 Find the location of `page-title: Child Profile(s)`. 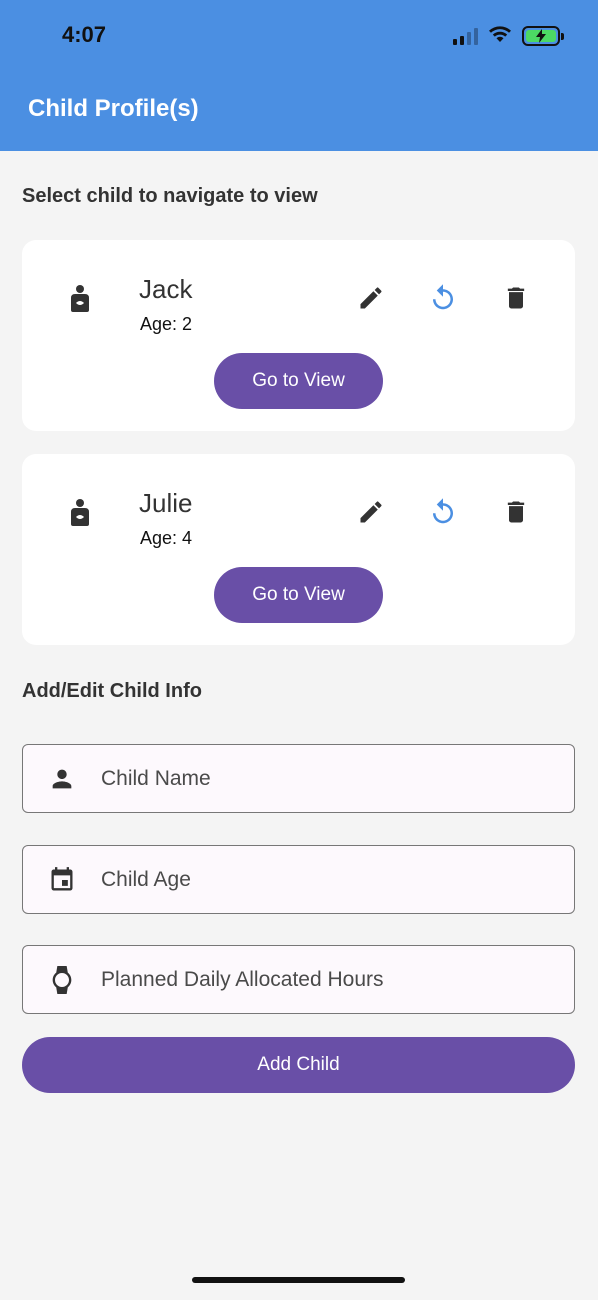

page-title: Child Profile(s) is located at coordinates (113, 108).